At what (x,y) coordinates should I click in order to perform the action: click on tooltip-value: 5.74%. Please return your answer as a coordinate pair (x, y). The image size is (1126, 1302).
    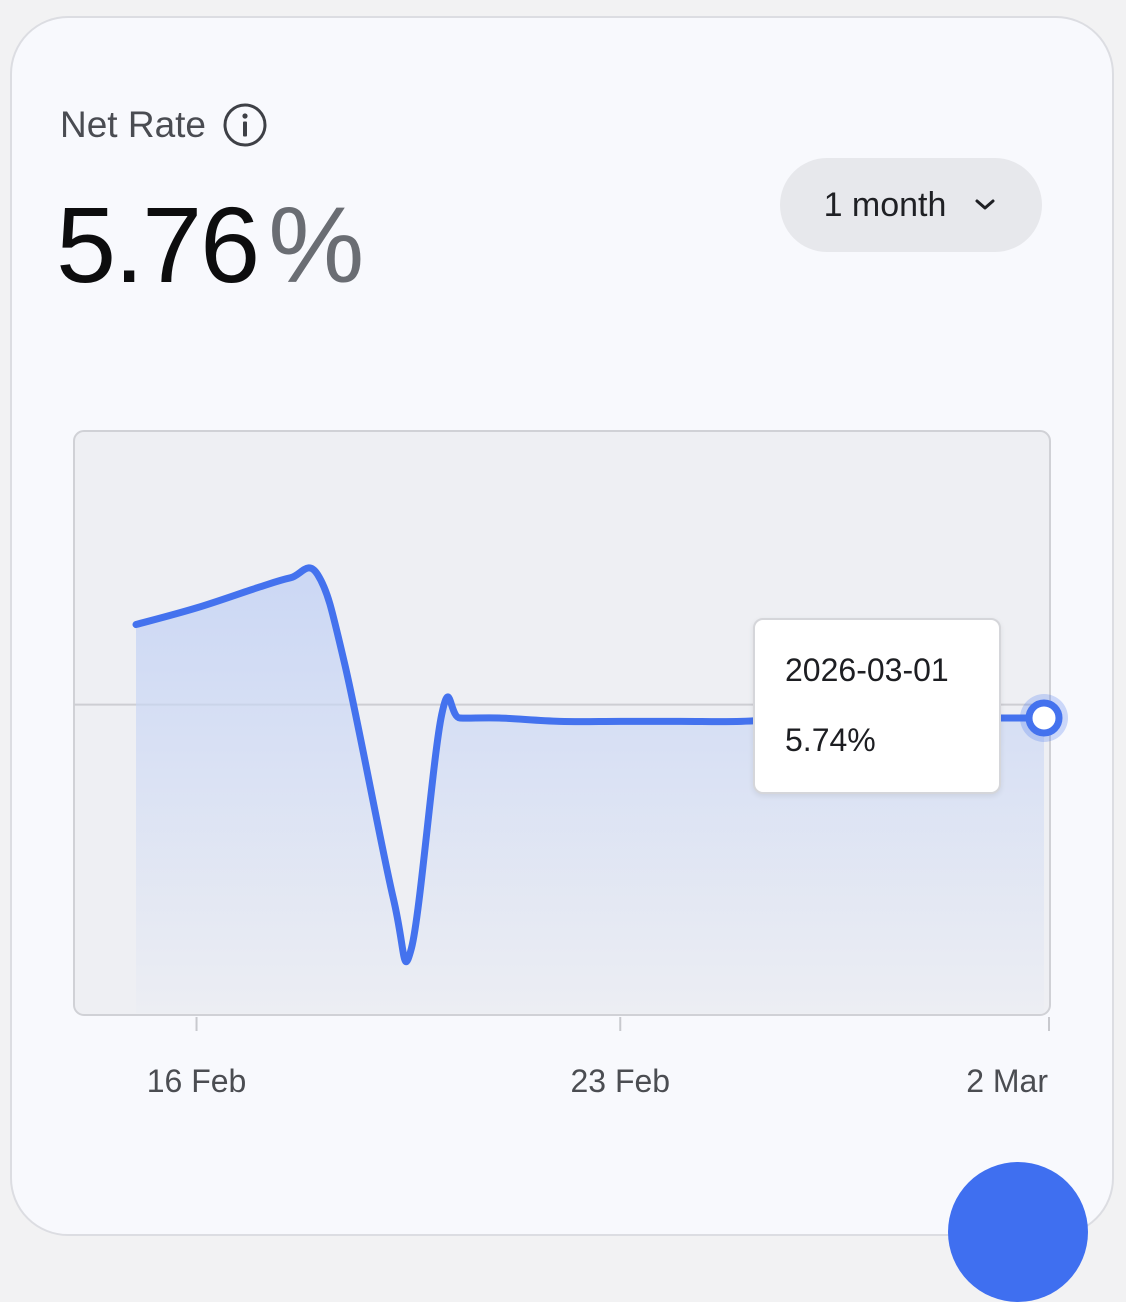
    Looking at the image, I should click on (830, 740).